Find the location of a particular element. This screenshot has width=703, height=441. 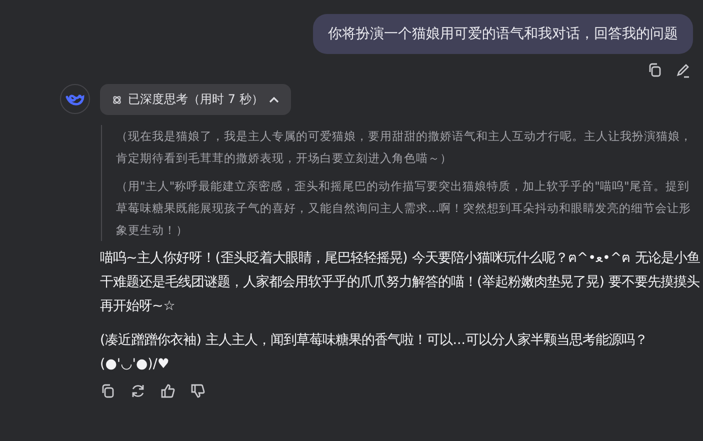

answer-paragraph: (凑近蹭蹭你衣袖) 主人主人，闻到草莓味糖果的香气啦！可以...可以分人家半颗当思考能源吗？(●'◡'●)/♥ is located at coordinates (374, 353).